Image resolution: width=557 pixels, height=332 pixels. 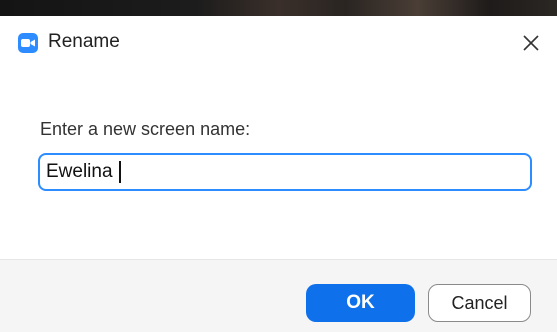 I want to click on zoom-camera-icon, so click(x=28, y=43).